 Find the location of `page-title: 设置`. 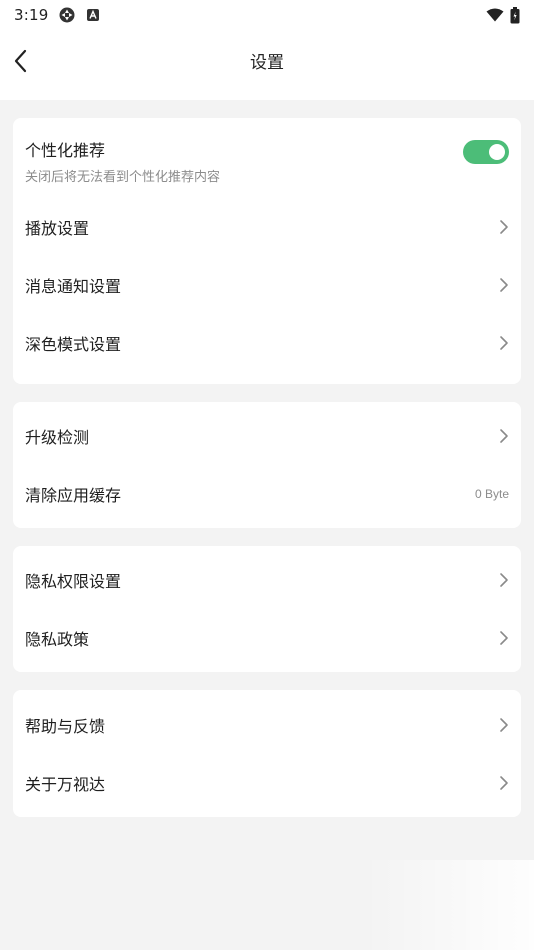

page-title: 设置 is located at coordinates (267, 63).